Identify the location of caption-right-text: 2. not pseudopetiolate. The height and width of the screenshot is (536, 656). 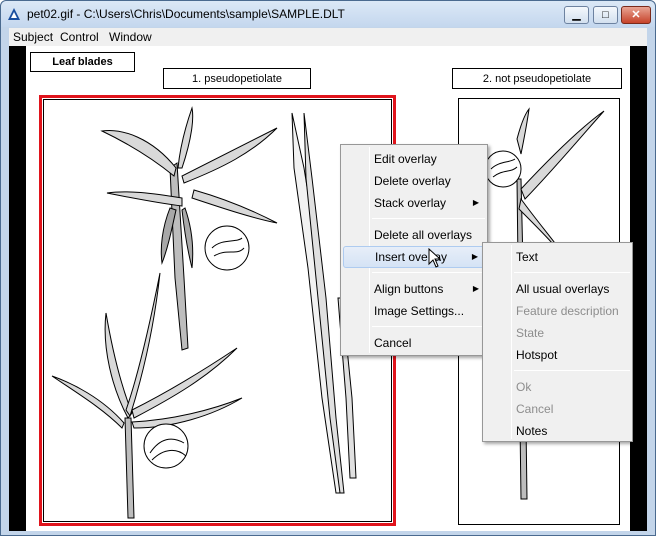
(537, 78).